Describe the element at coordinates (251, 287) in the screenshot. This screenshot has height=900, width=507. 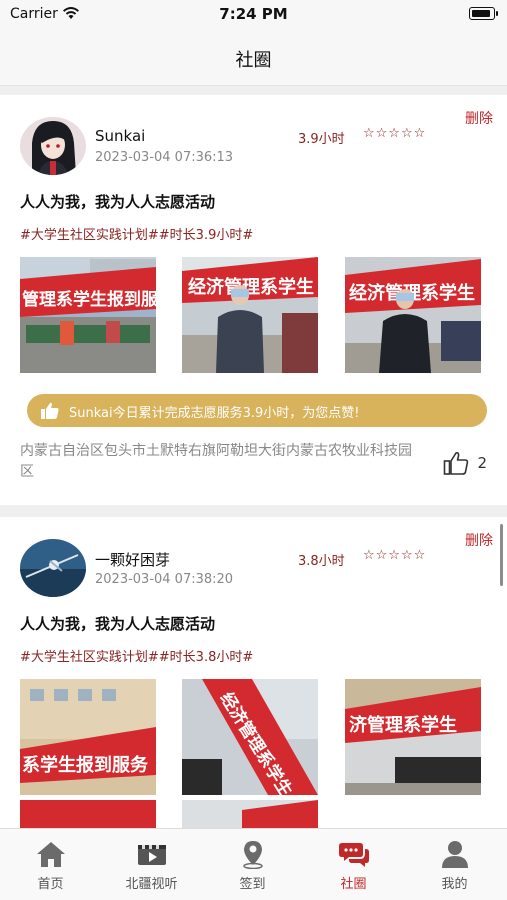
I see `svg-text: 经济管理系学生` at that location.